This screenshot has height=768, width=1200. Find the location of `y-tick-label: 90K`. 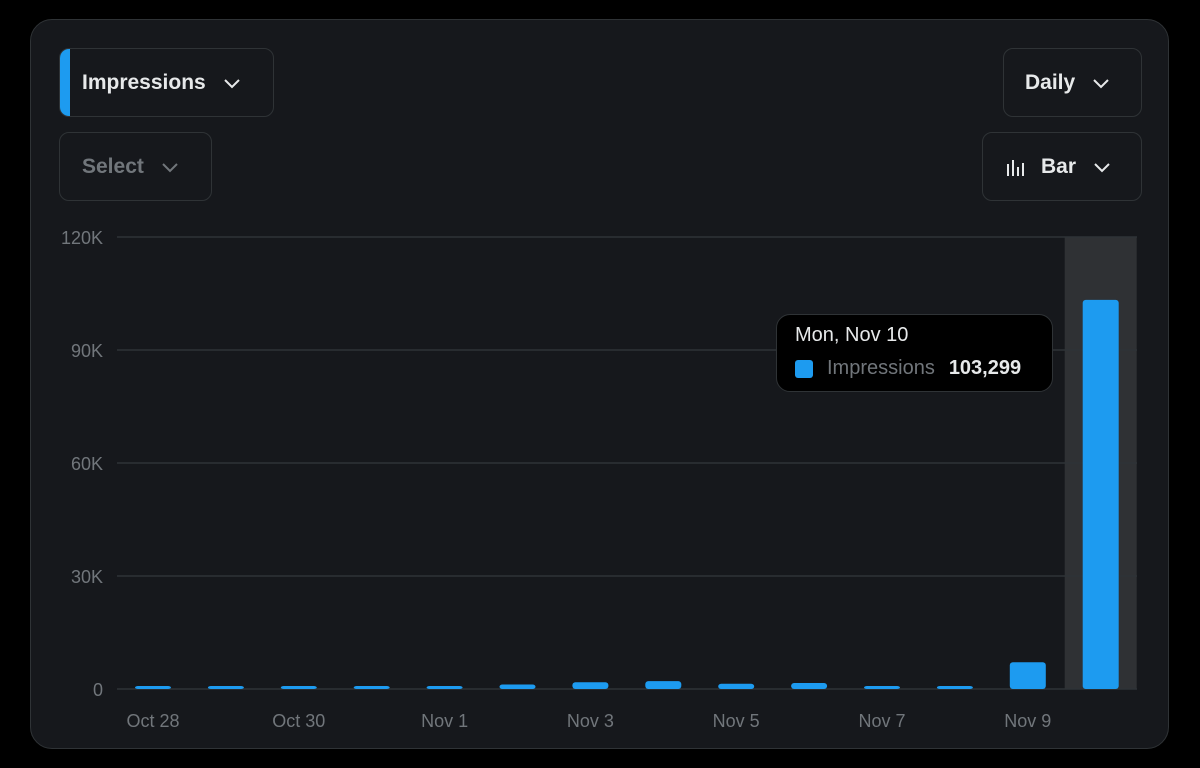

y-tick-label: 90K is located at coordinates (87, 351).